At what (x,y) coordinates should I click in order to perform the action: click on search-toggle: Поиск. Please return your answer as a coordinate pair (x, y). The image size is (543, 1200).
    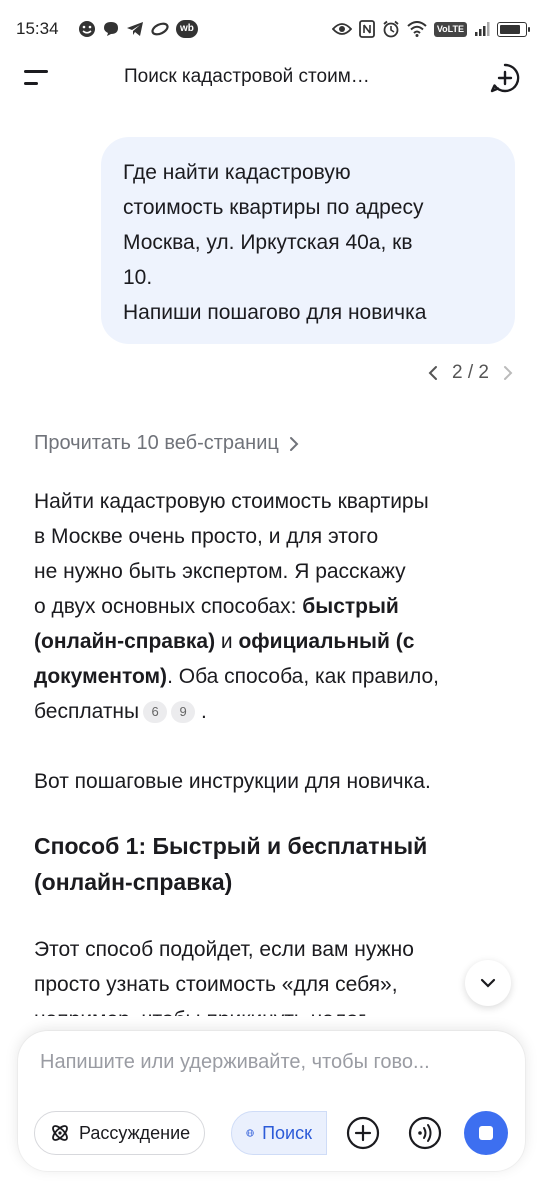
    Looking at the image, I should click on (279, 1133).